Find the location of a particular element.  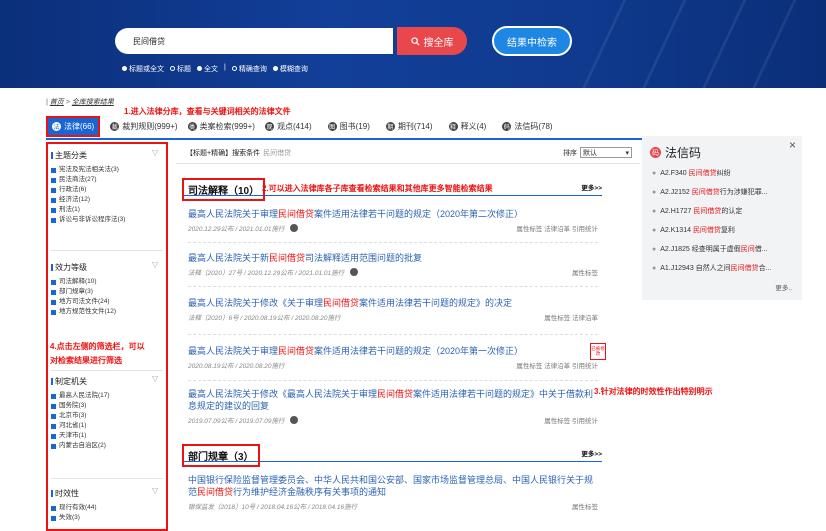

search-icon is located at coordinates (415, 41).